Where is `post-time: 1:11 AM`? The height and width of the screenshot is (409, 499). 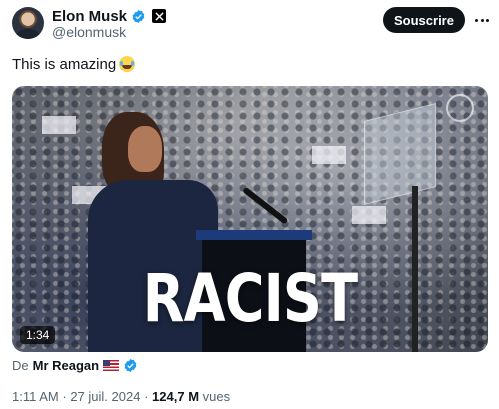 post-time: 1:11 AM is located at coordinates (35, 396).